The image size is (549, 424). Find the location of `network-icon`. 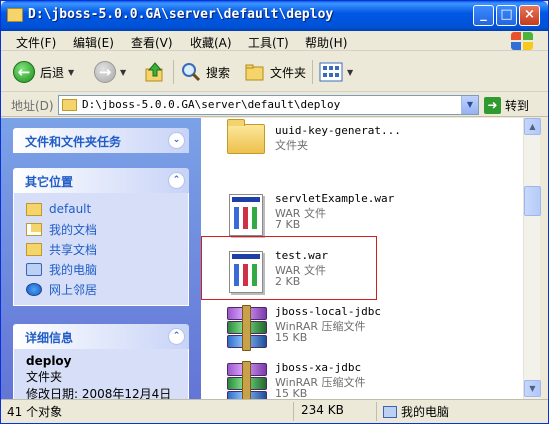

network-icon is located at coordinates (34, 289).